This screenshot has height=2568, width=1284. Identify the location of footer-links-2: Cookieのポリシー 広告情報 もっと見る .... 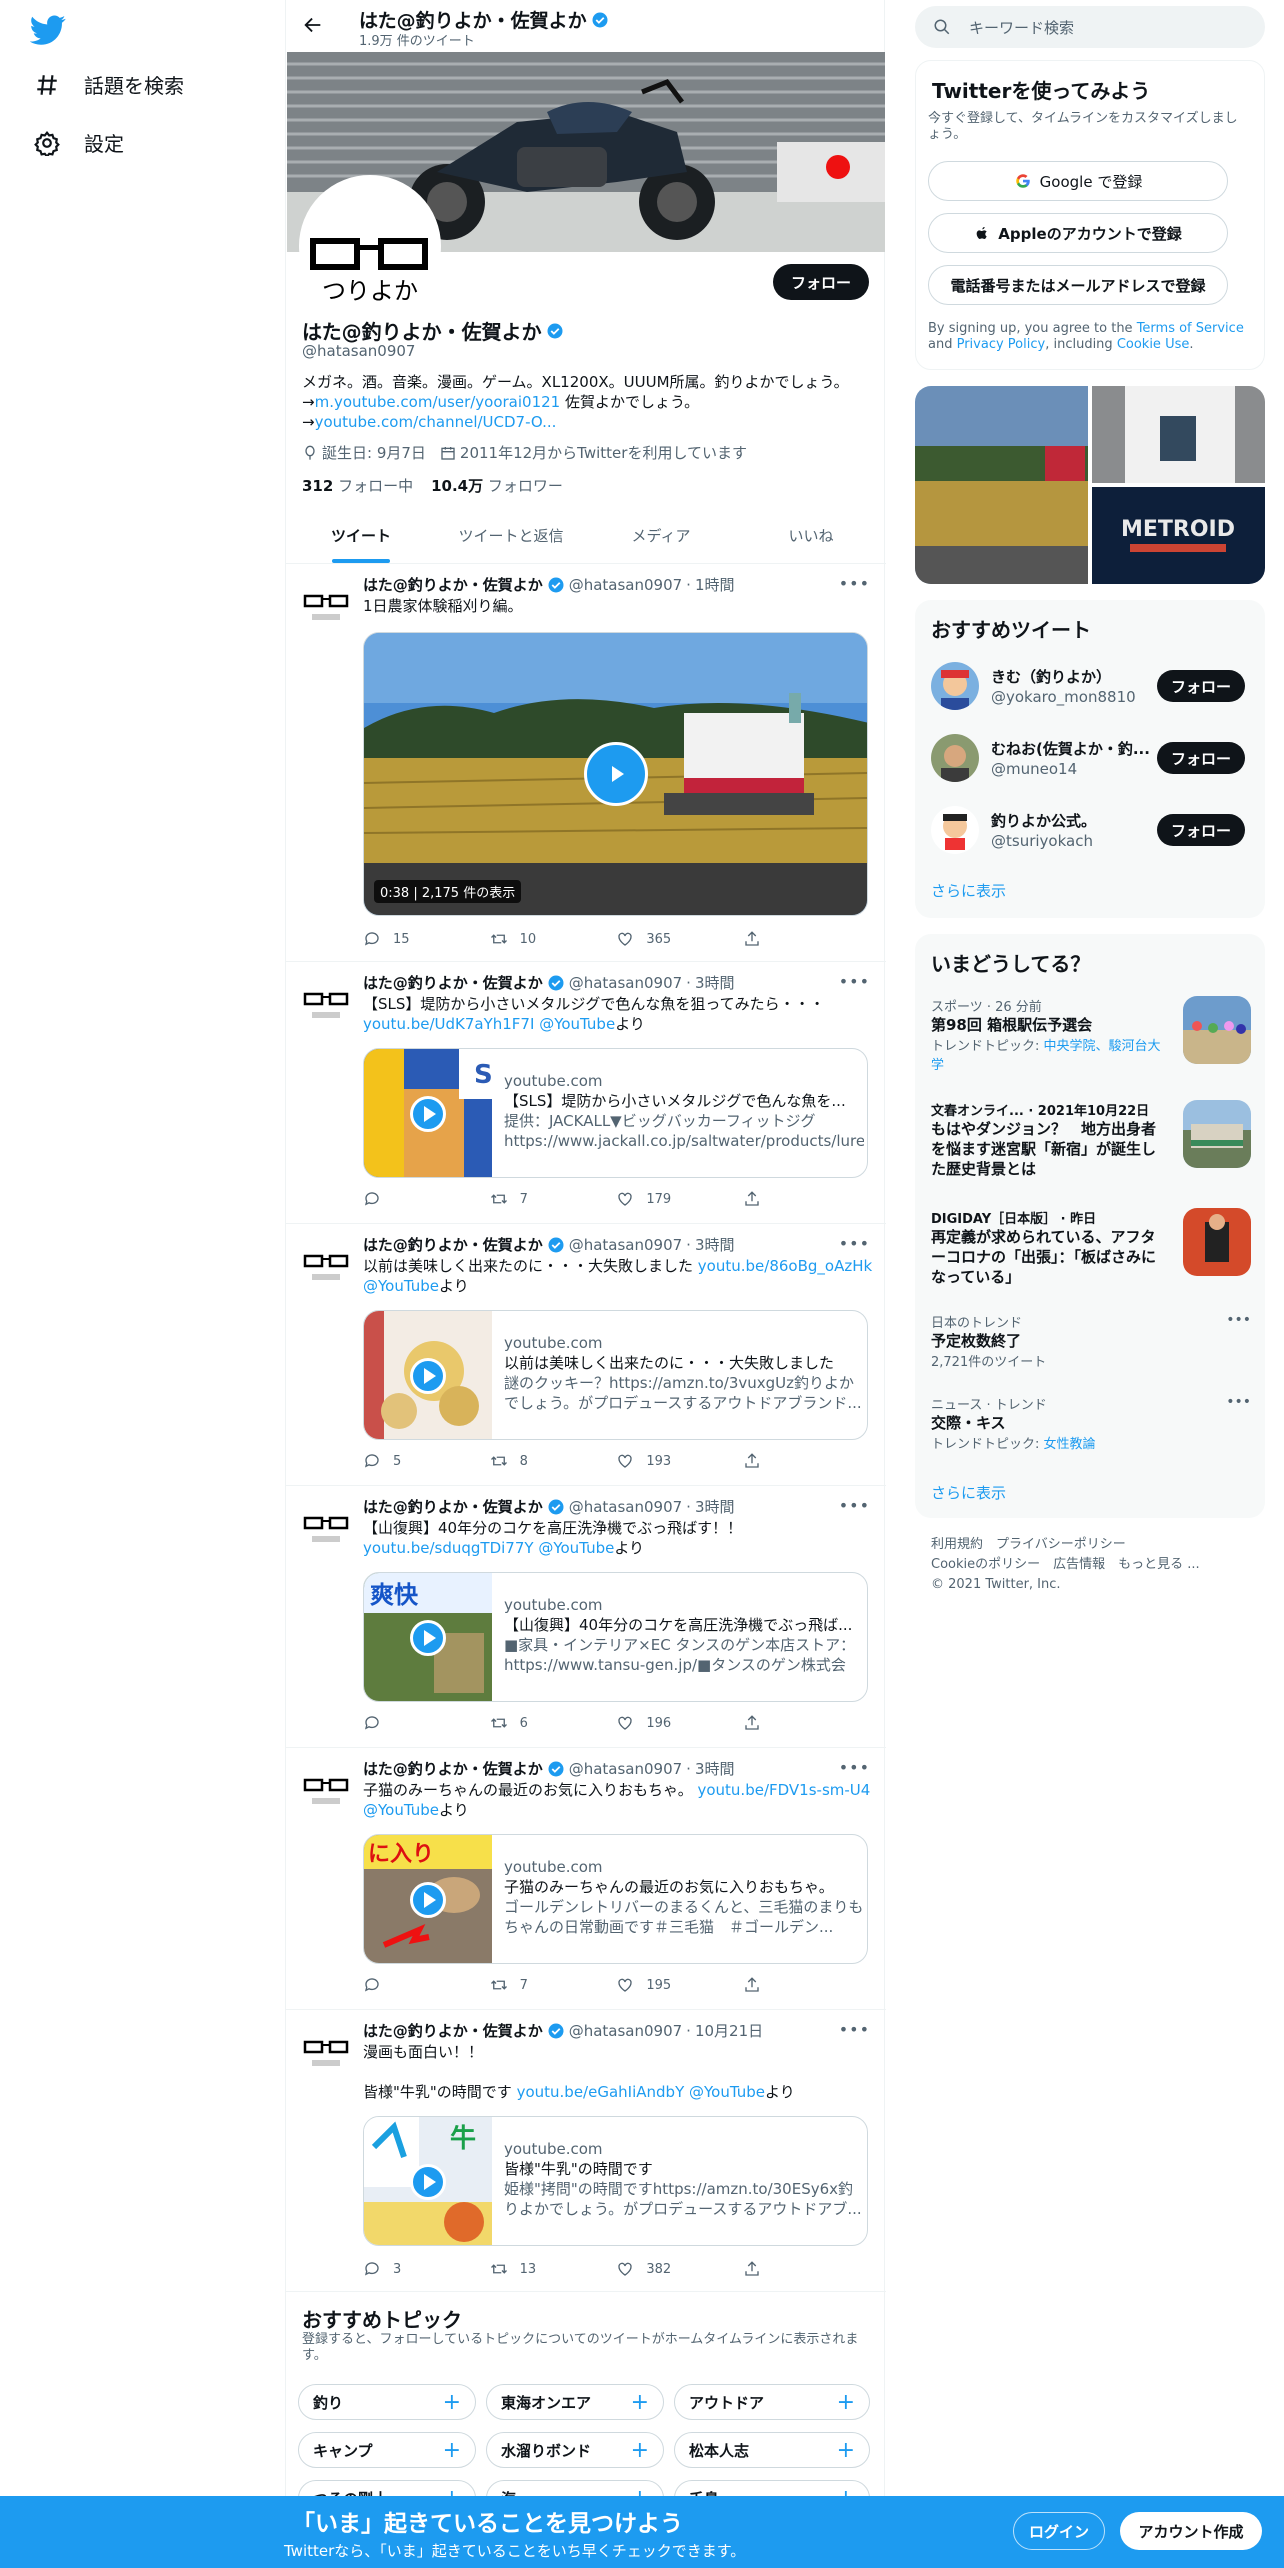
(1091, 1565).